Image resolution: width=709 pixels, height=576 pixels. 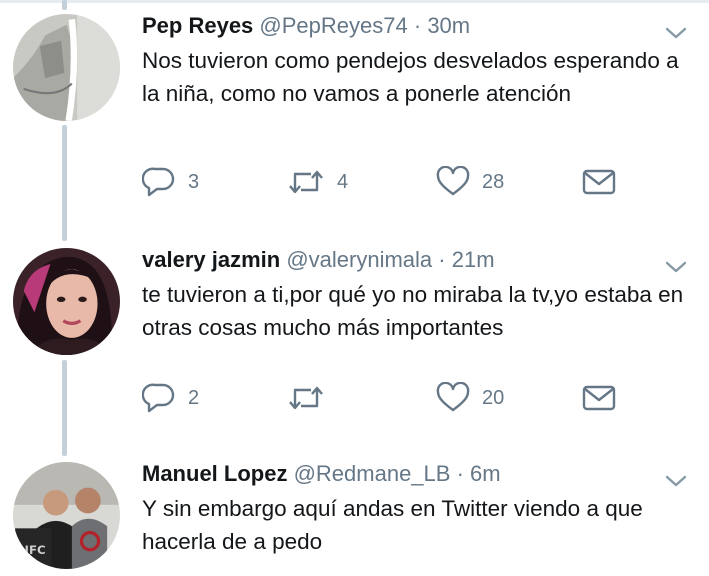 I want to click on reply-button: 3, so click(x=170, y=182).